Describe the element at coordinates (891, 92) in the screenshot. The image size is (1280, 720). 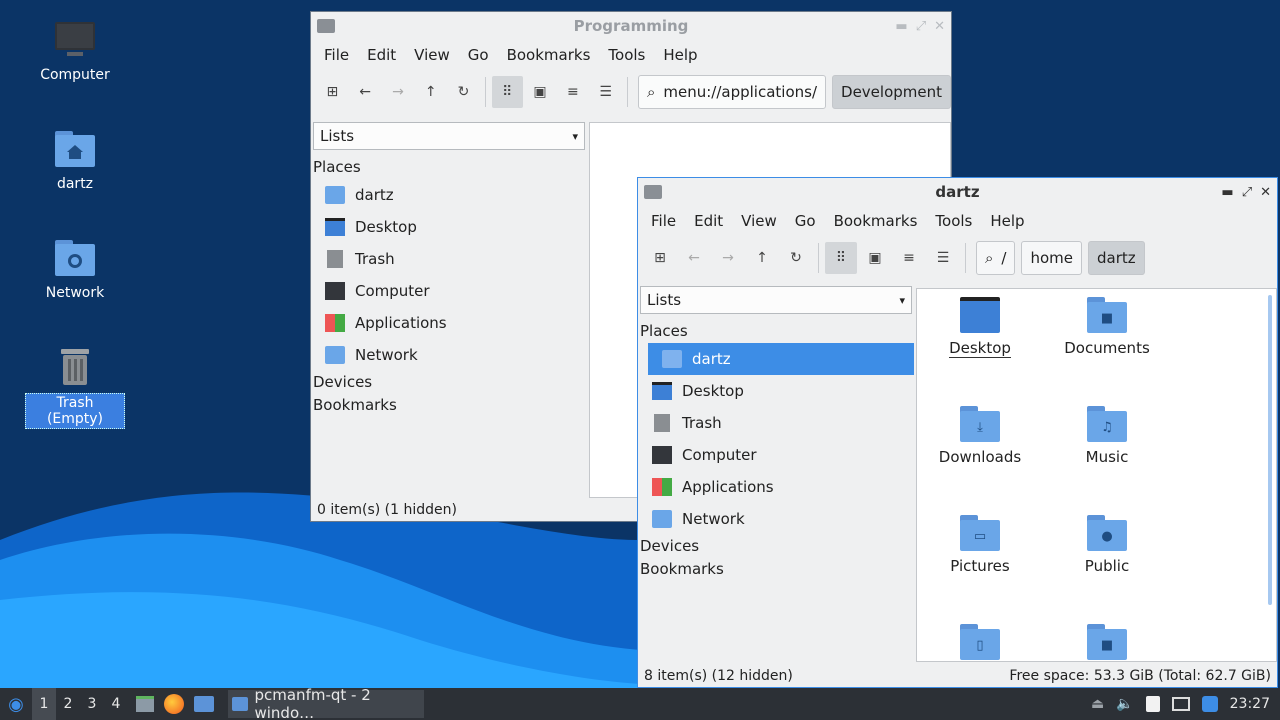
I see `crumb-development: Development` at that location.